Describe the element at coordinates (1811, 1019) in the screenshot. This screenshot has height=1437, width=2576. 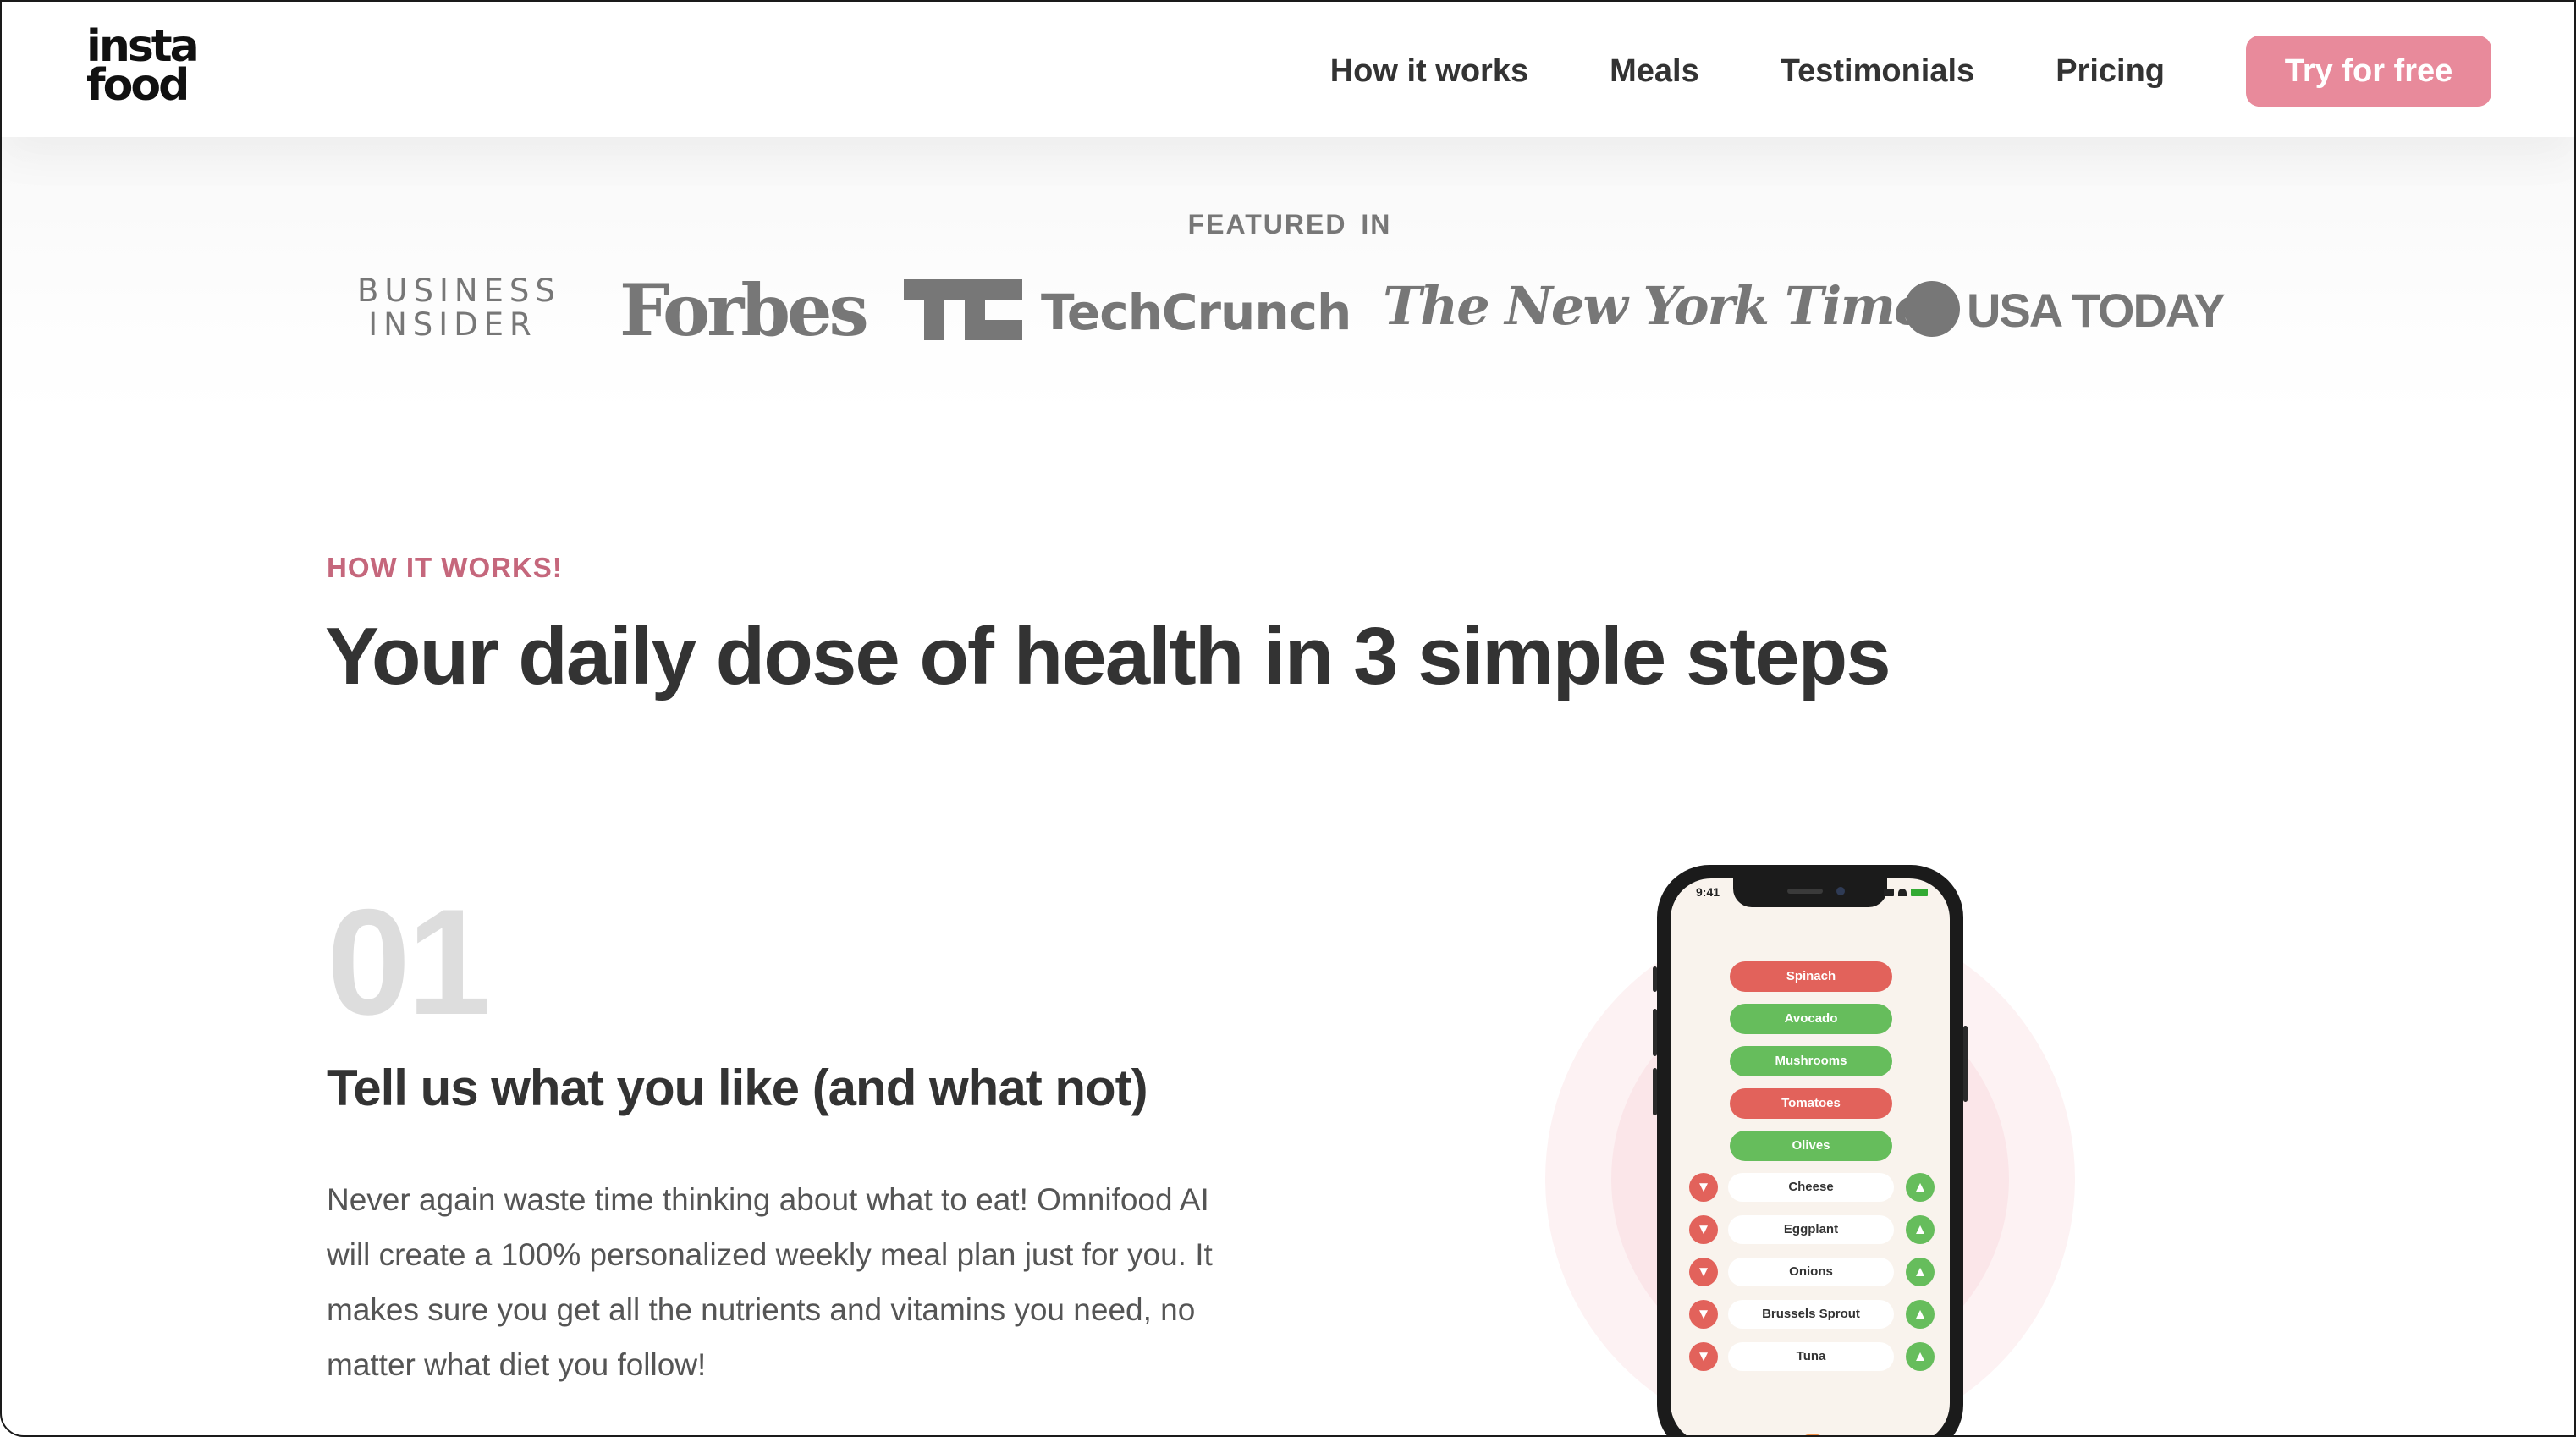
I see `pill-avocado: Avocado` at that location.